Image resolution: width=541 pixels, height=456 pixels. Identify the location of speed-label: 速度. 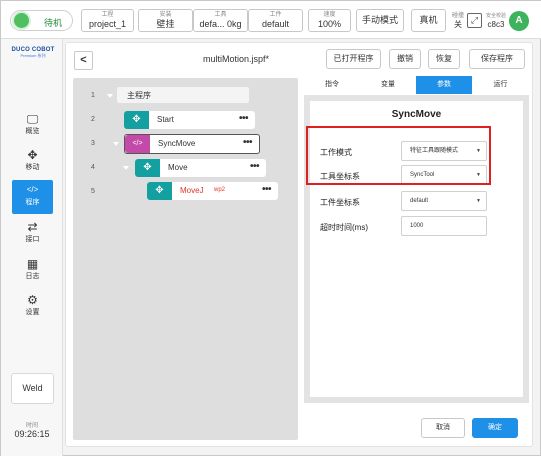
(329, 15).